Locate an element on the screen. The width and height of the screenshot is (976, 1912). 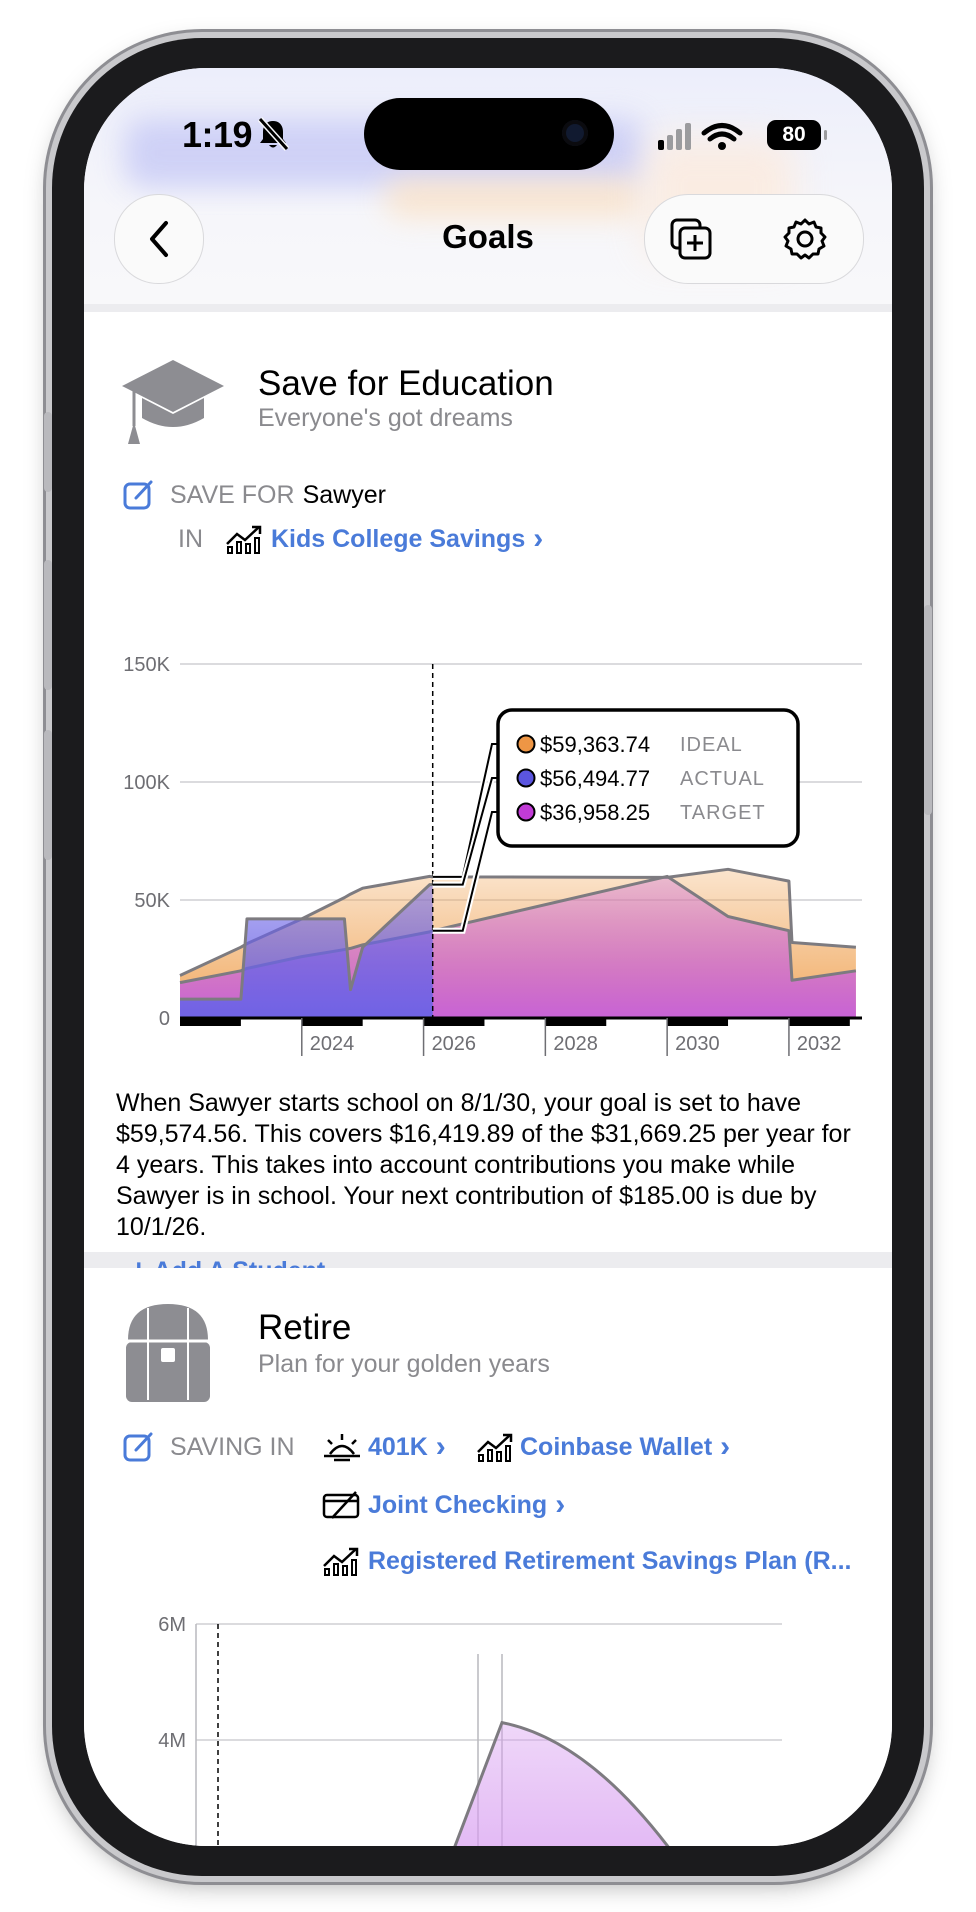
account-401k-label: 401K is located at coordinates (398, 1446).